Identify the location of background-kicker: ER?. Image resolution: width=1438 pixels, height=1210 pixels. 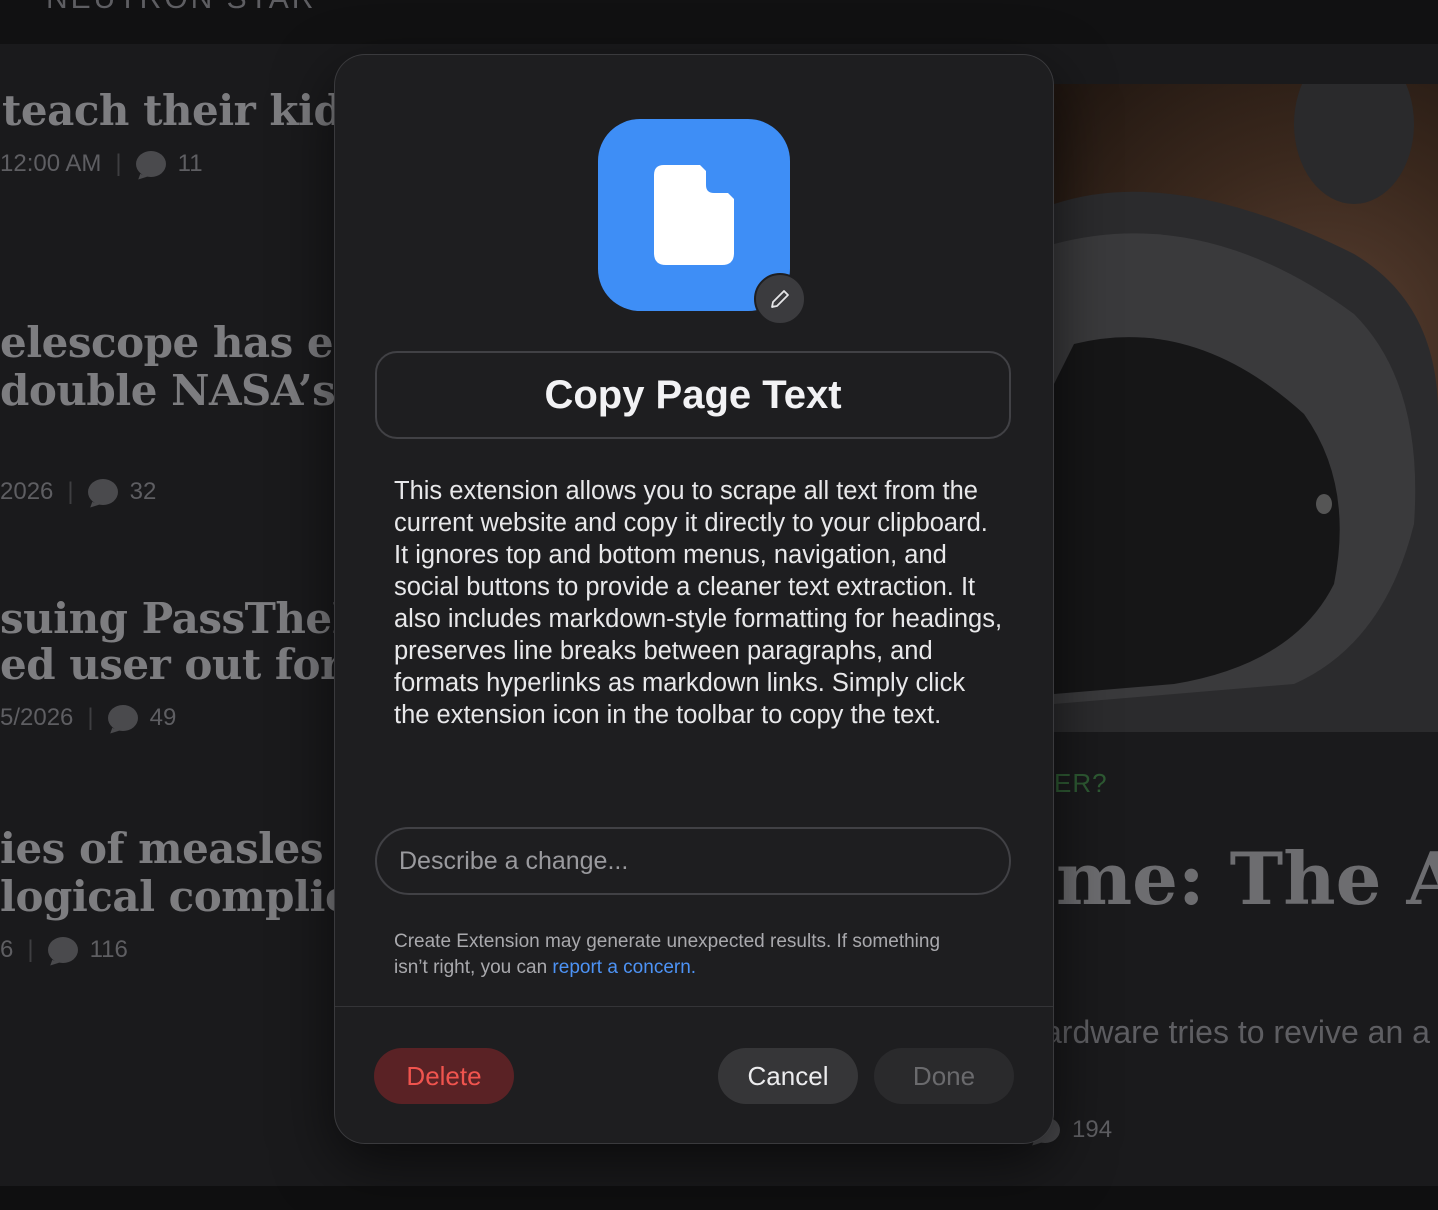
(1081, 783).